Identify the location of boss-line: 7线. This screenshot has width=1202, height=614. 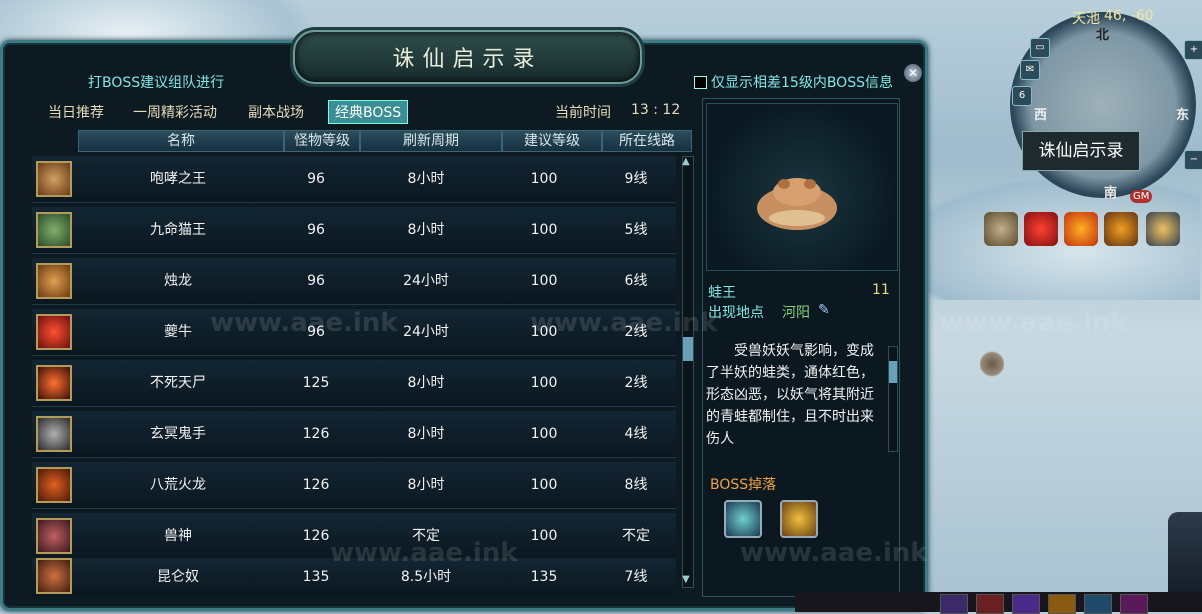
(636, 577).